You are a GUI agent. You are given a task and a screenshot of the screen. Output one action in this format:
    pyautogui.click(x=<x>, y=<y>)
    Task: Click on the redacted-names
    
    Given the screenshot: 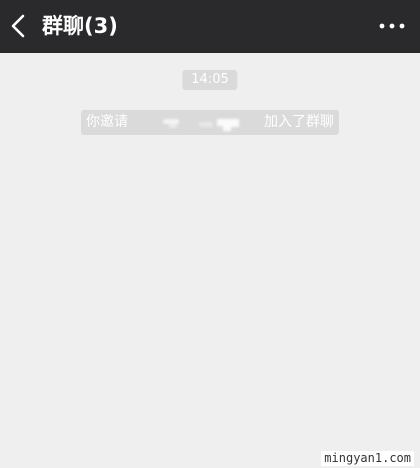 What is the action you would take?
    pyautogui.click(x=201, y=125)
    